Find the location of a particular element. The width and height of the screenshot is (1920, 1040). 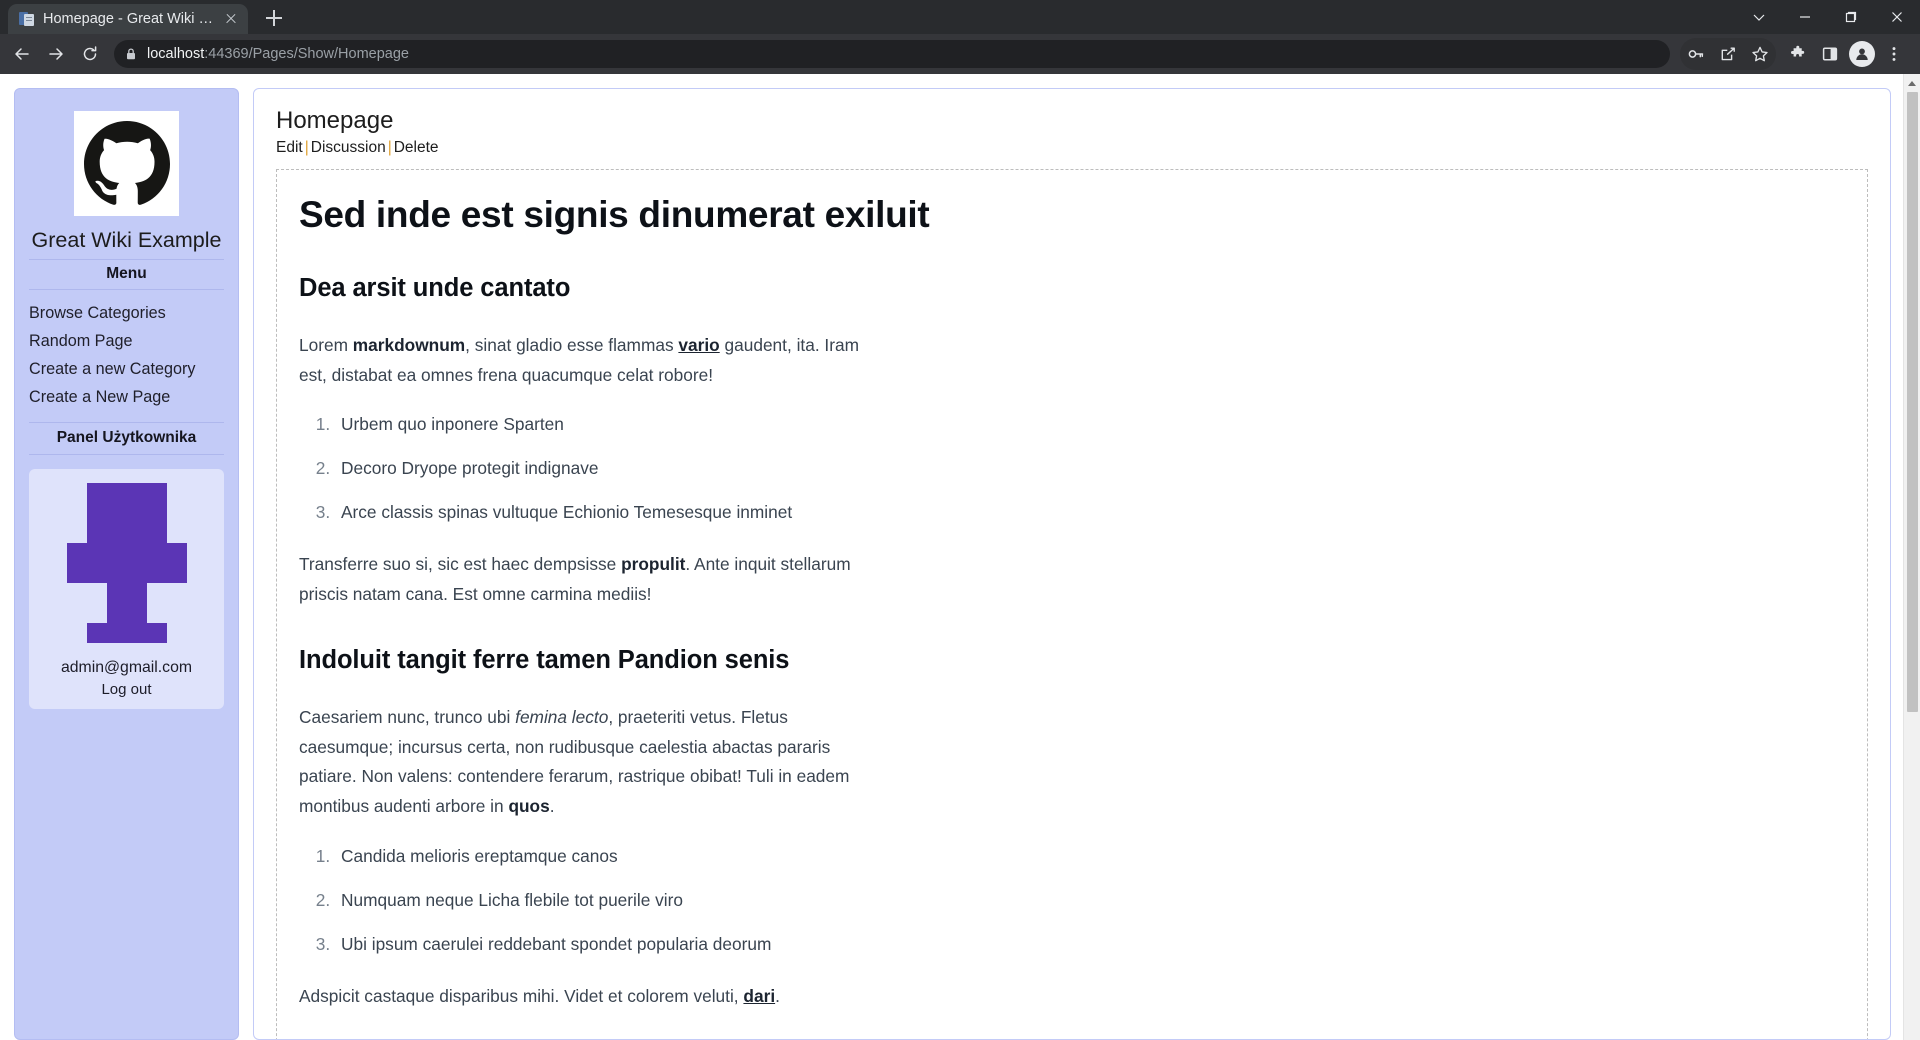

list-item: Random Page is located at coordinates (126, 342).